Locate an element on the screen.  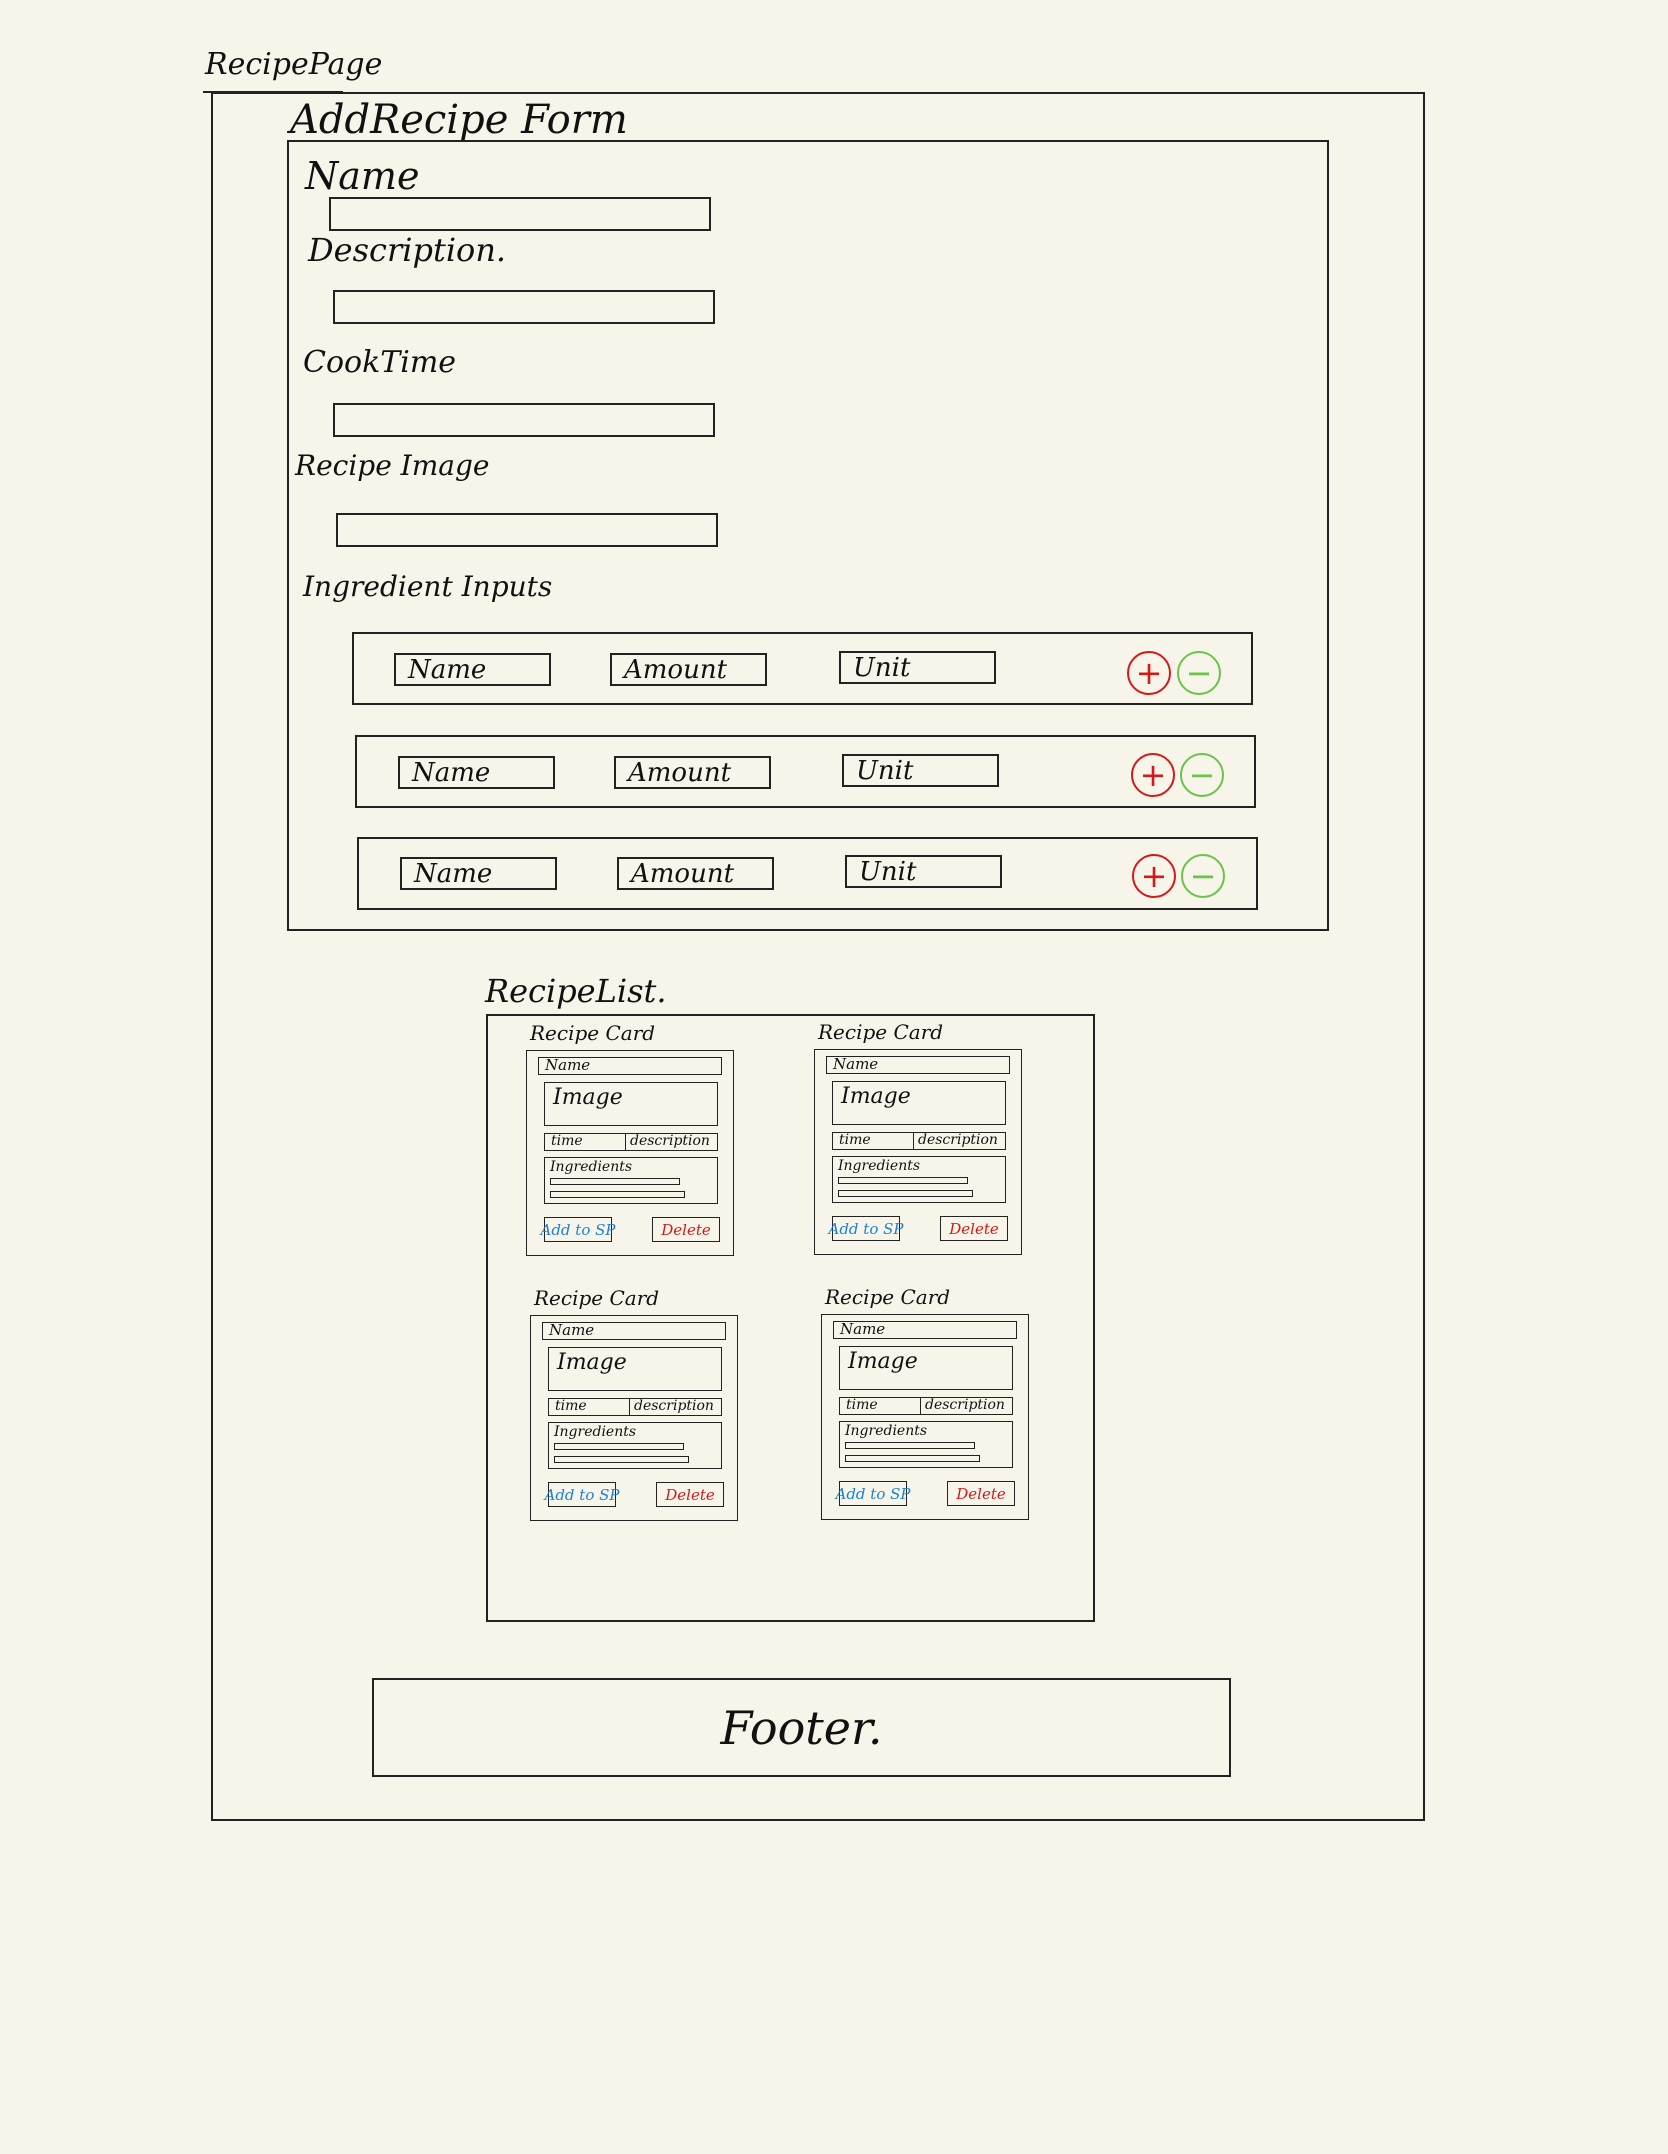
page-title: RecipePage is located at coordinates (294, 64).